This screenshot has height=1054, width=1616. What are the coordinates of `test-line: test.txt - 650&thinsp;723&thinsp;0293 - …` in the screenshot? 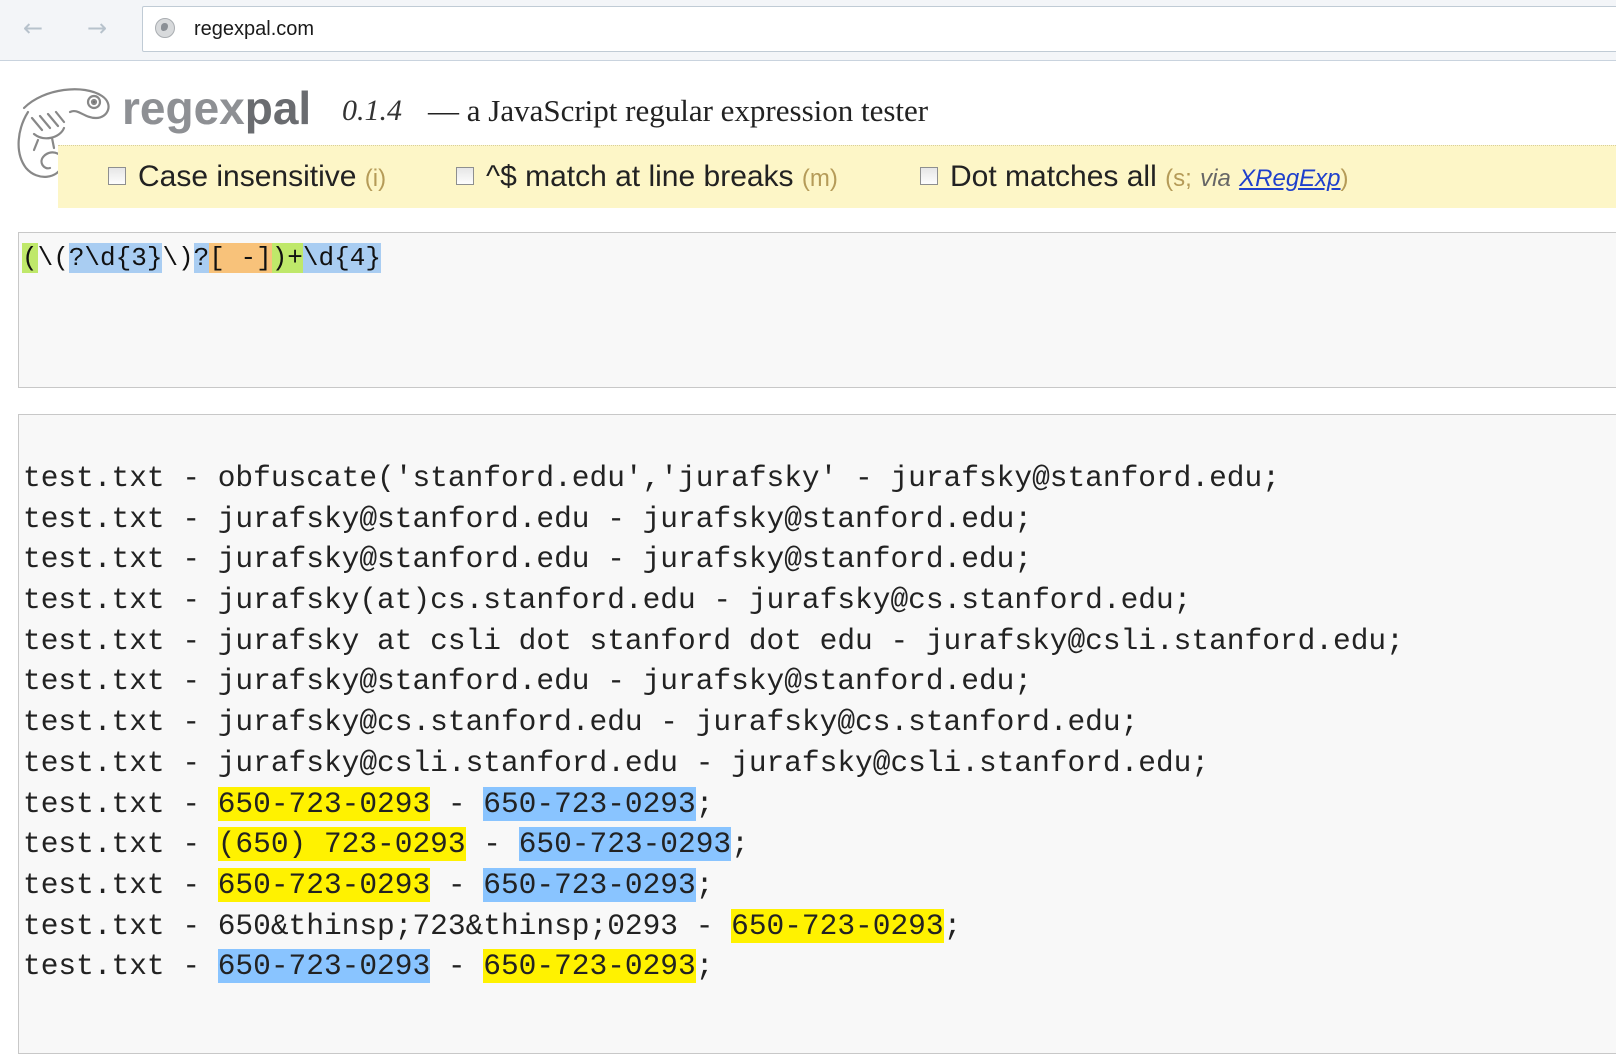 It's located at (713, 926).